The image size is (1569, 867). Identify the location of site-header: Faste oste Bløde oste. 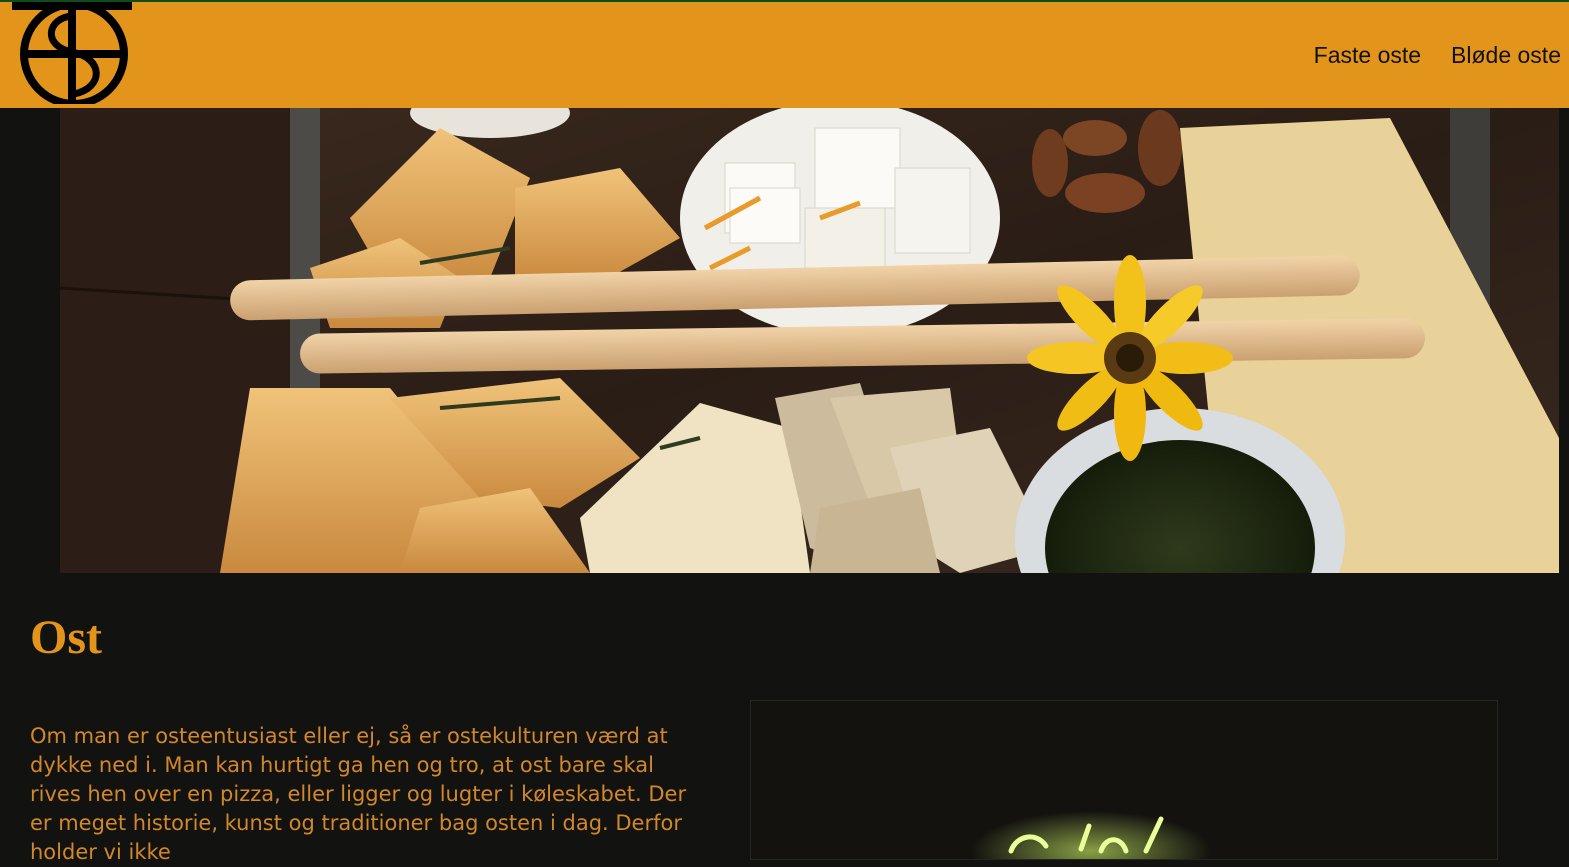
(784, 54).